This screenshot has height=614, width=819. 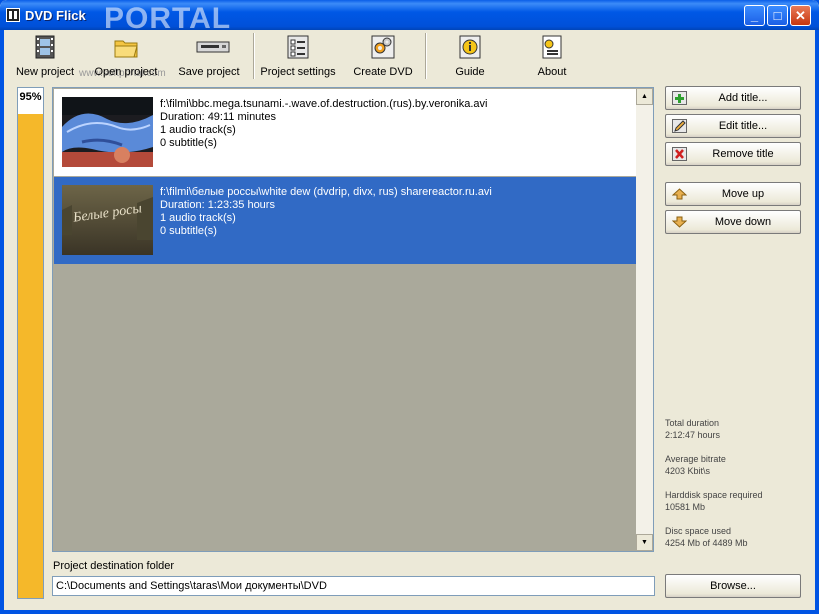 What do you see at coordinates (679, 154) in the screenshot?
I see `remove-icon` at bounding box center [679, 154].